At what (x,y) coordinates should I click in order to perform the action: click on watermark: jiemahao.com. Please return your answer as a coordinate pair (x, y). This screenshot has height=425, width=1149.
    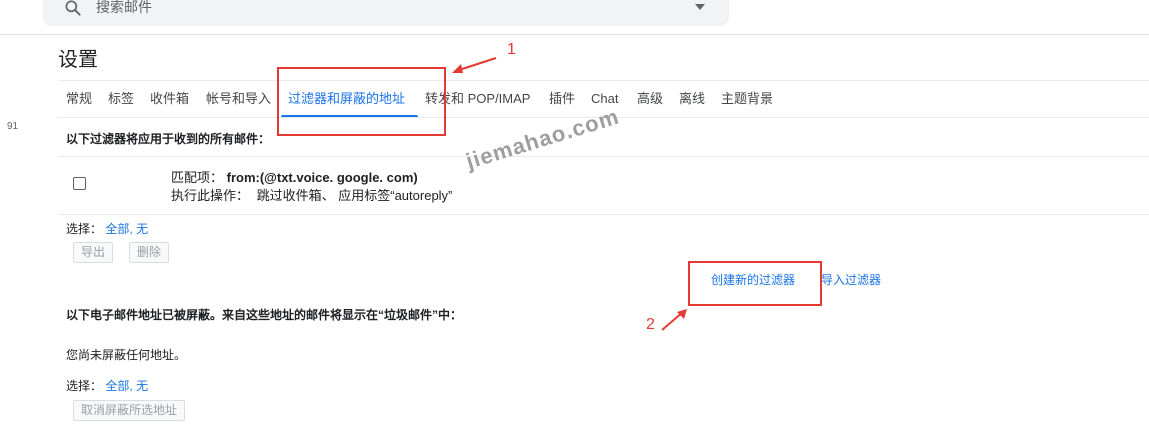
    Looking at the image, I should click on (543, 138).